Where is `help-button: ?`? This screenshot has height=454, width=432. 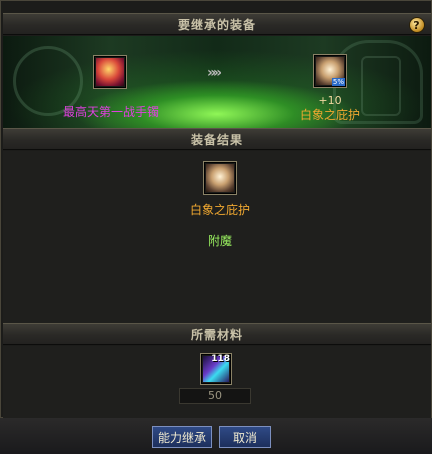
help-button: ? is located at coordinates (417, 25).